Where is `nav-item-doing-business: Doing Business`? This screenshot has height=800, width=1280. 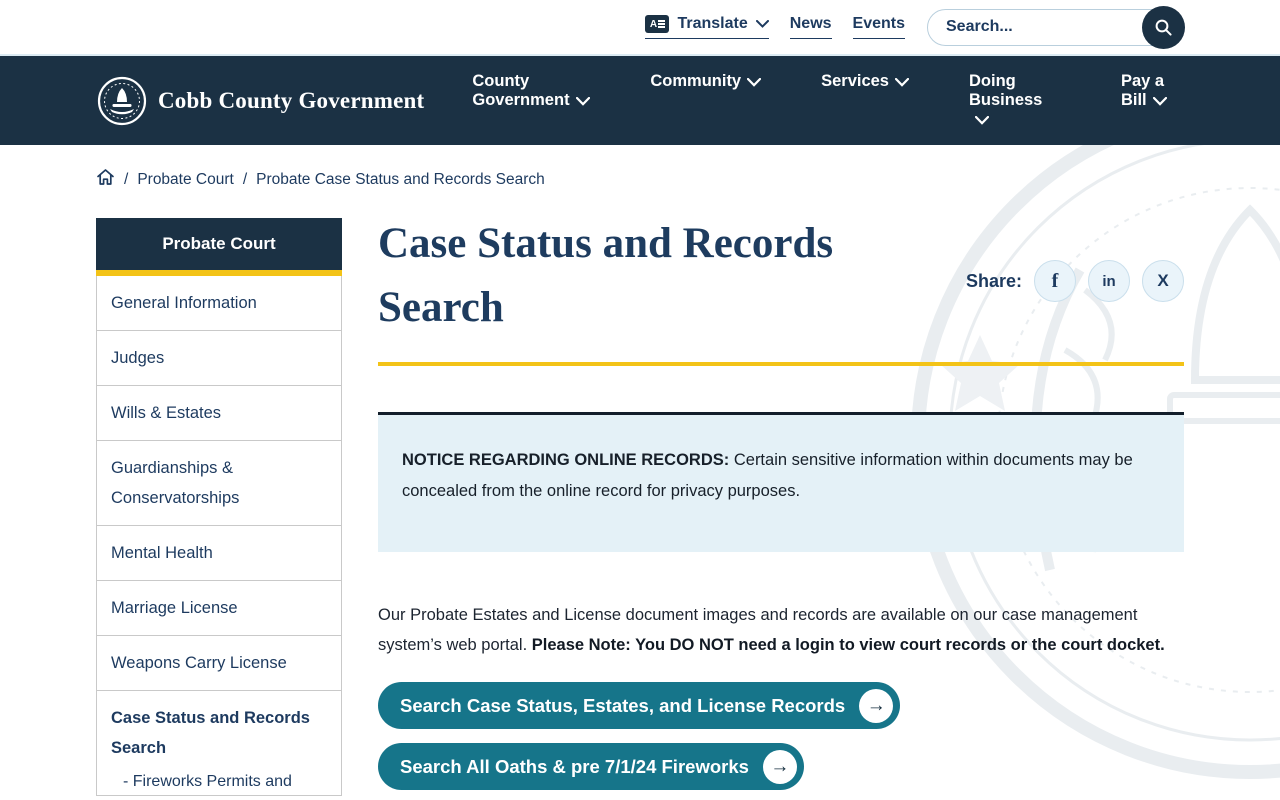
nav-item-doing-business: Doing Business is located at coordinates (1015, 100).